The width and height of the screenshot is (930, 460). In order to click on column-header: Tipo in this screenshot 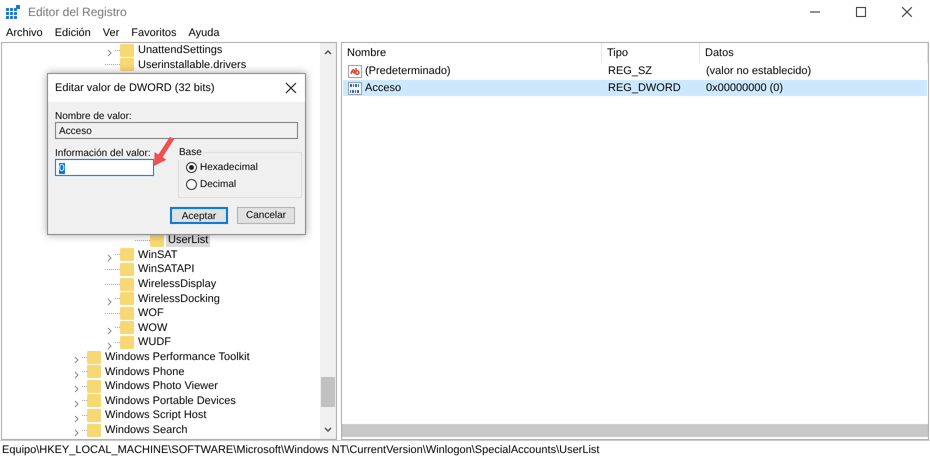, I will do `click(651, 53)`.